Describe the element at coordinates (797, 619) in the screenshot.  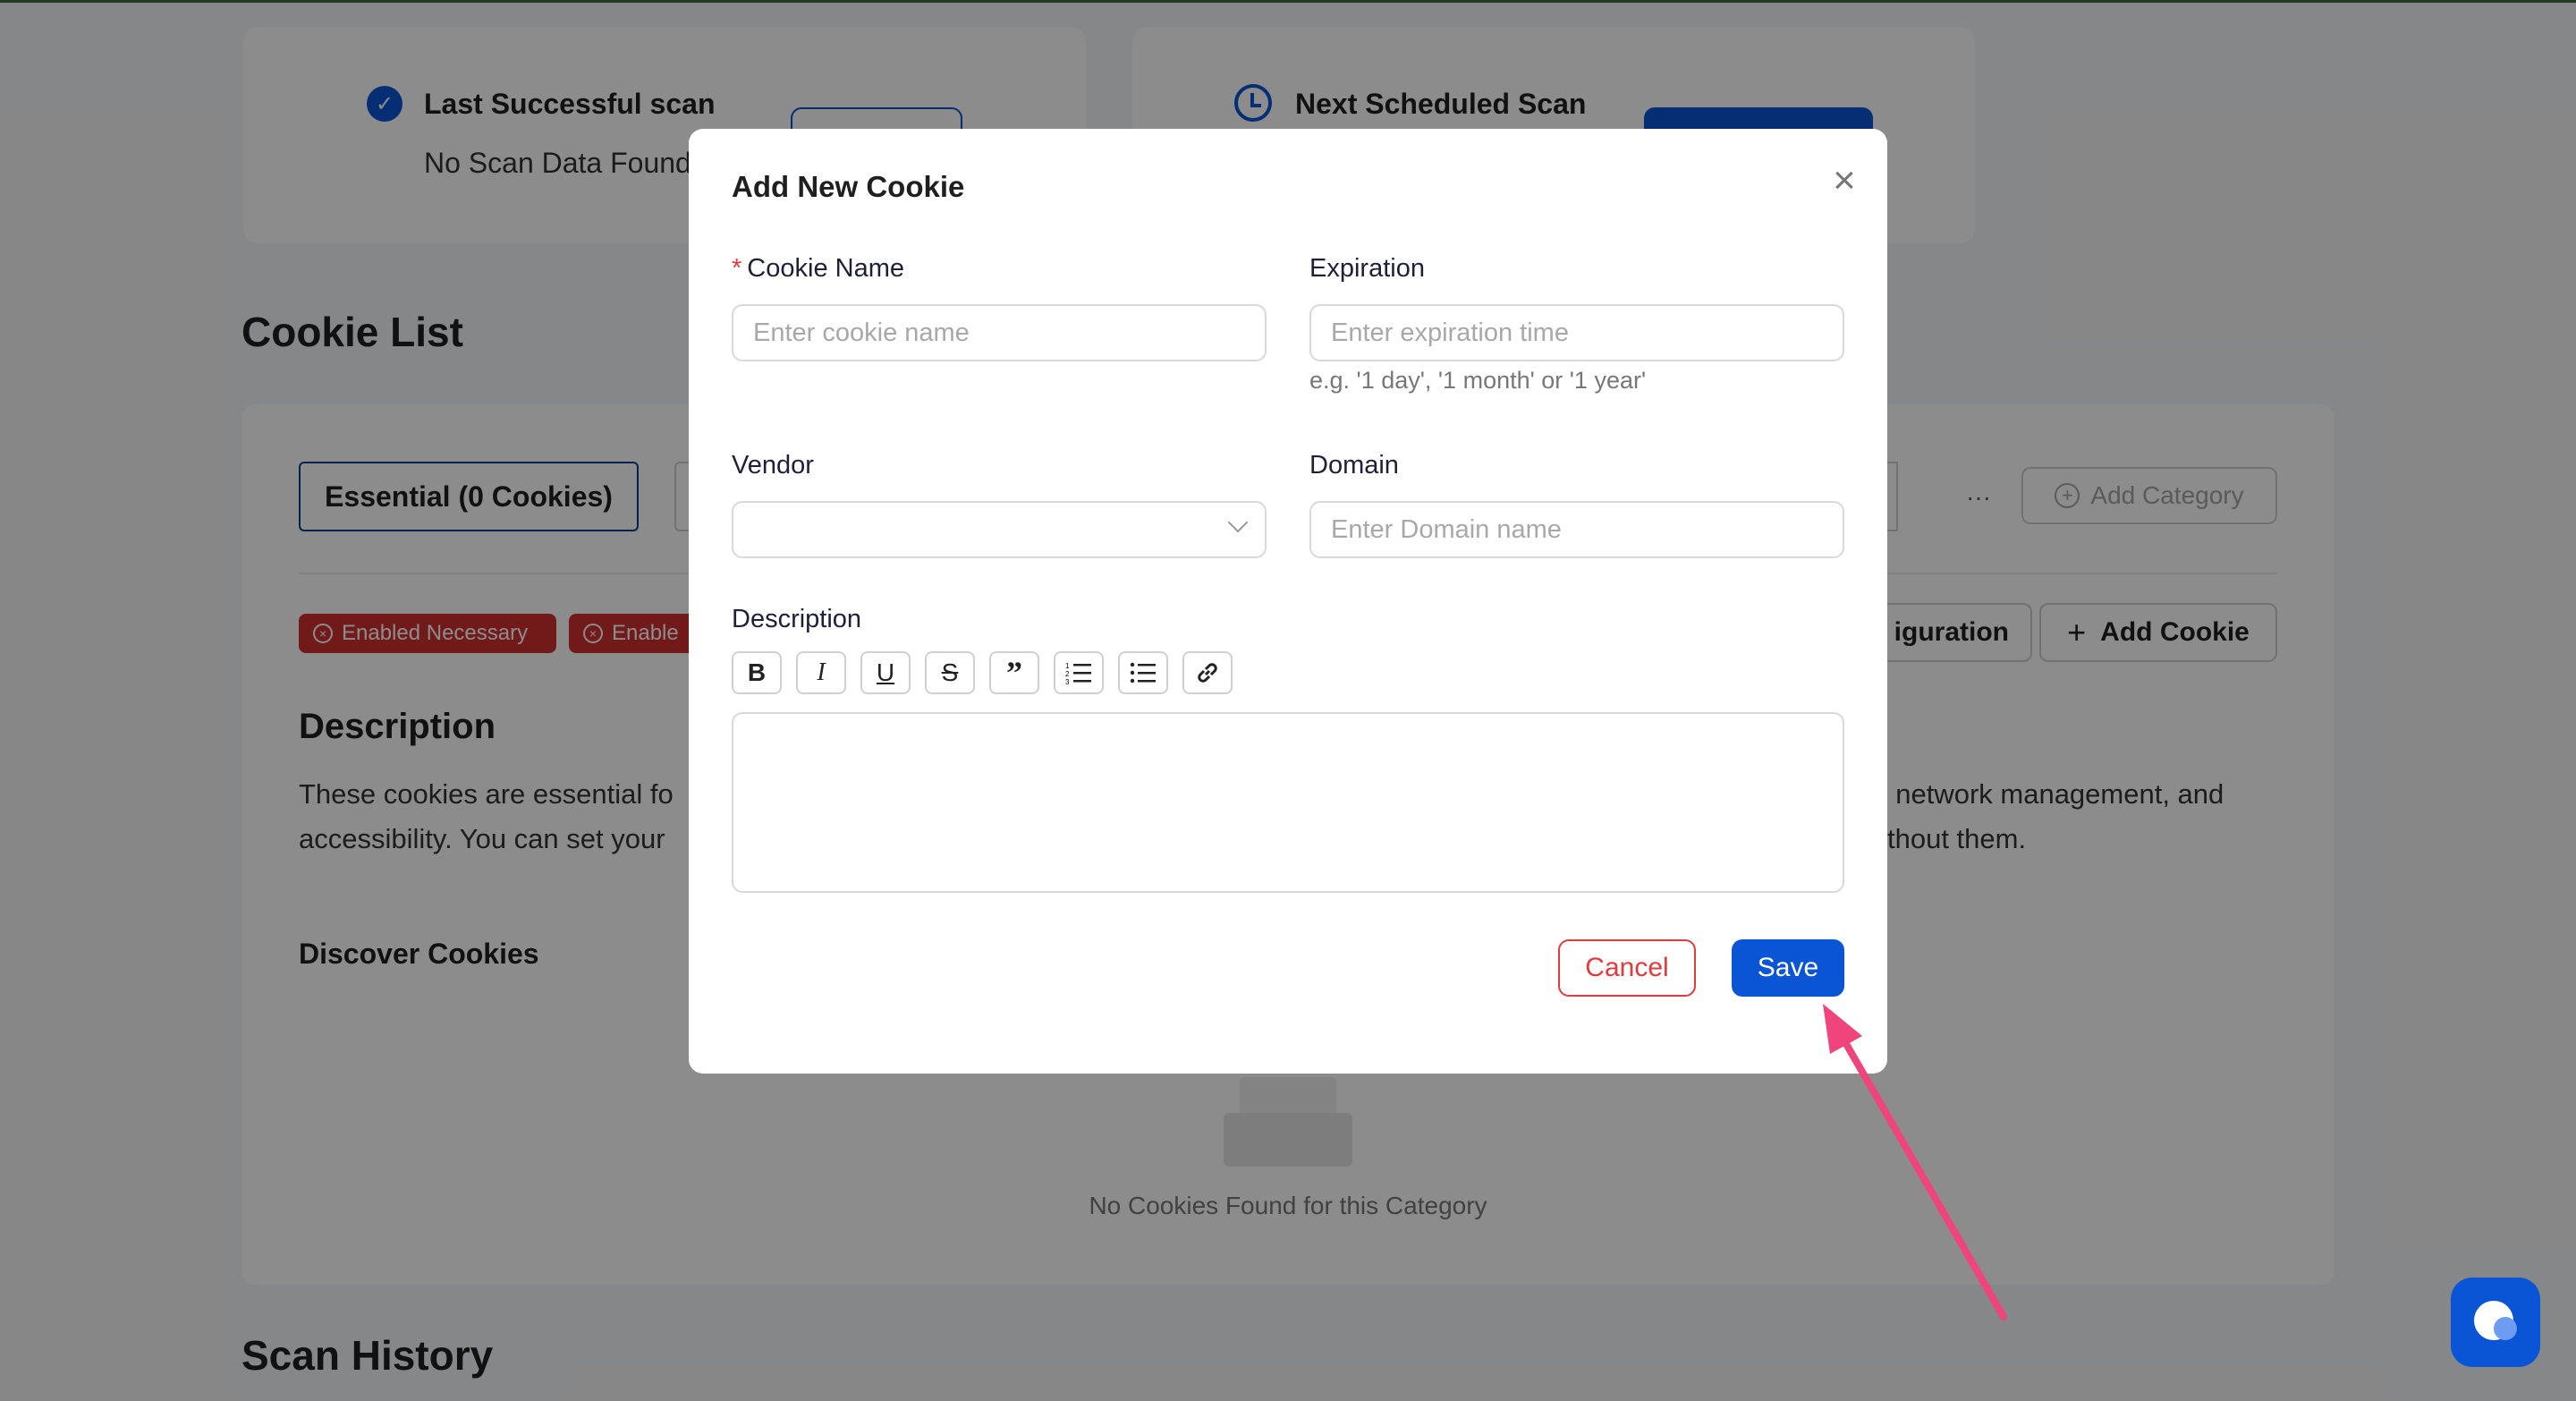
I see `description-label: Description` at that location.